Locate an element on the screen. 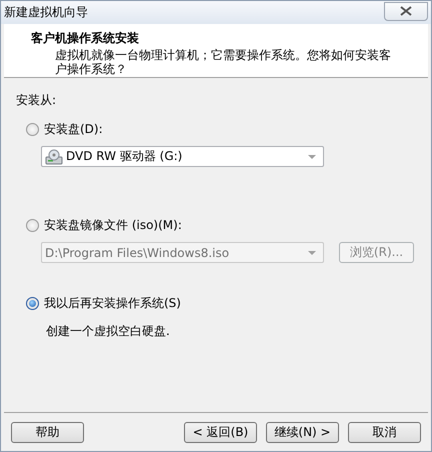 This screenshot has height=452, width=432. radio-label: 安装盘(D): is located at coordinates (73, 129).